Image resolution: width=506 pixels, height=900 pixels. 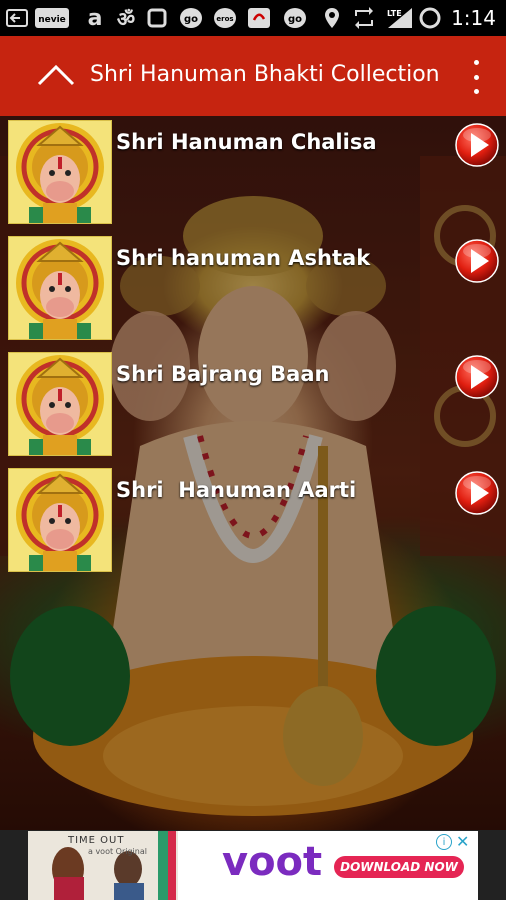 I want to click on list-item-label: Shri Hanuman Aarti, so click(x=236, y=490).